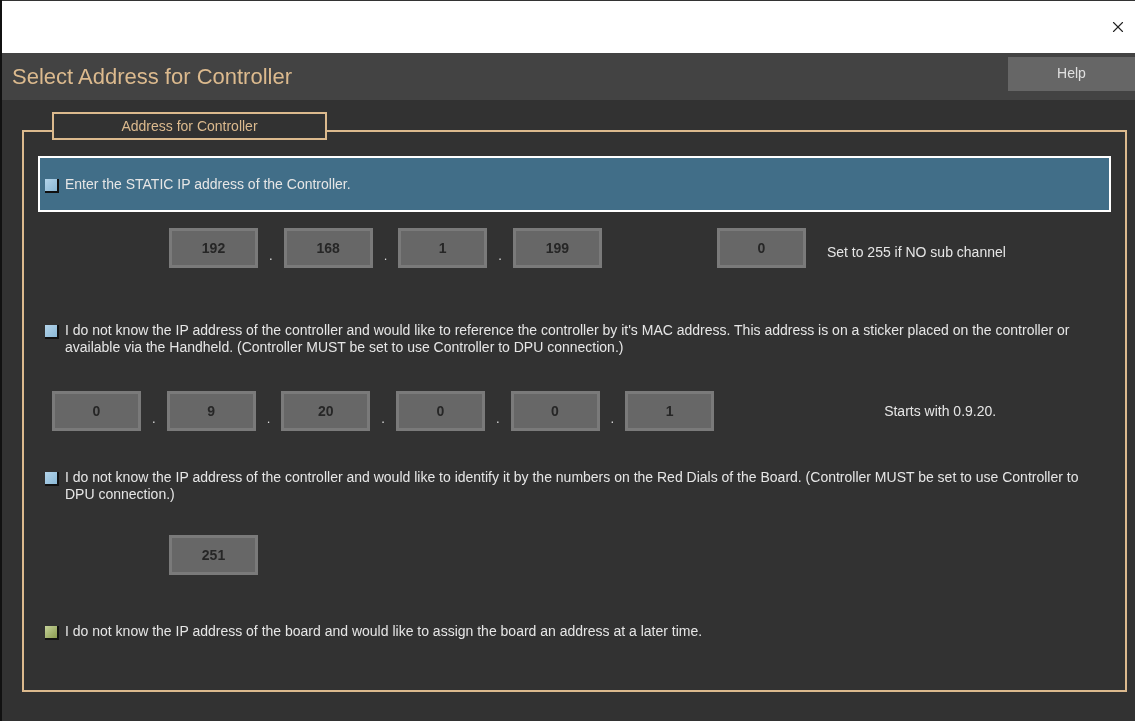  Describe the element at coordinates (384, 631) in the screenshot. I see `option-label: I do not know the IP address of the board and would like to assign the board an address at a later time.` at that location.